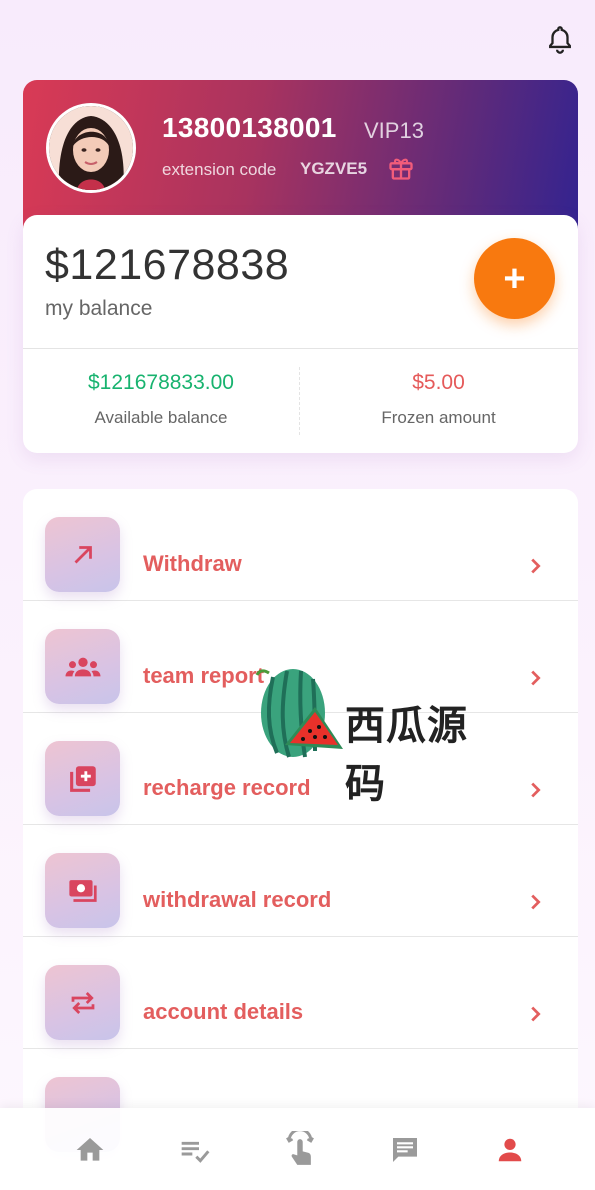  I want to click on menu-item-label: Withdraw, so click(192, 563).